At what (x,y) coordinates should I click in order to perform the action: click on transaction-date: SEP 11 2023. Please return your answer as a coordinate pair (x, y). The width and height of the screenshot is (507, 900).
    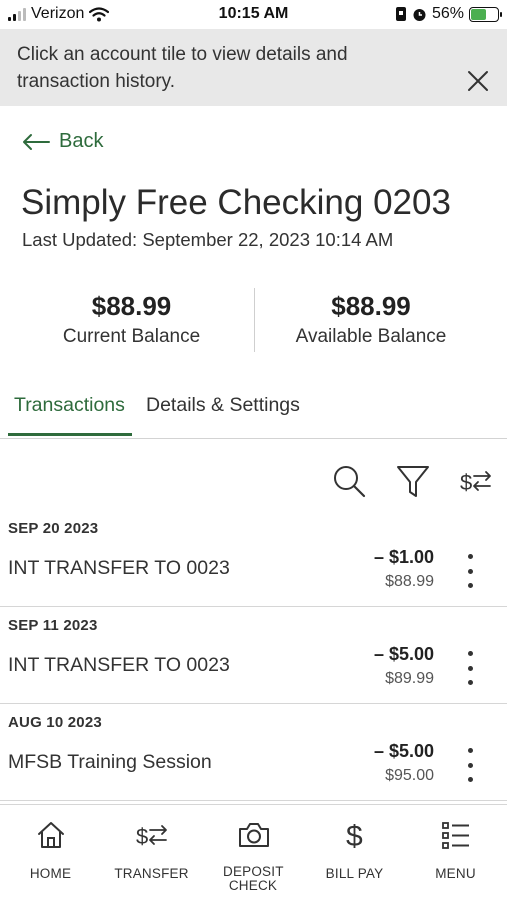
    Looking at the image, I should click on (53, 625).